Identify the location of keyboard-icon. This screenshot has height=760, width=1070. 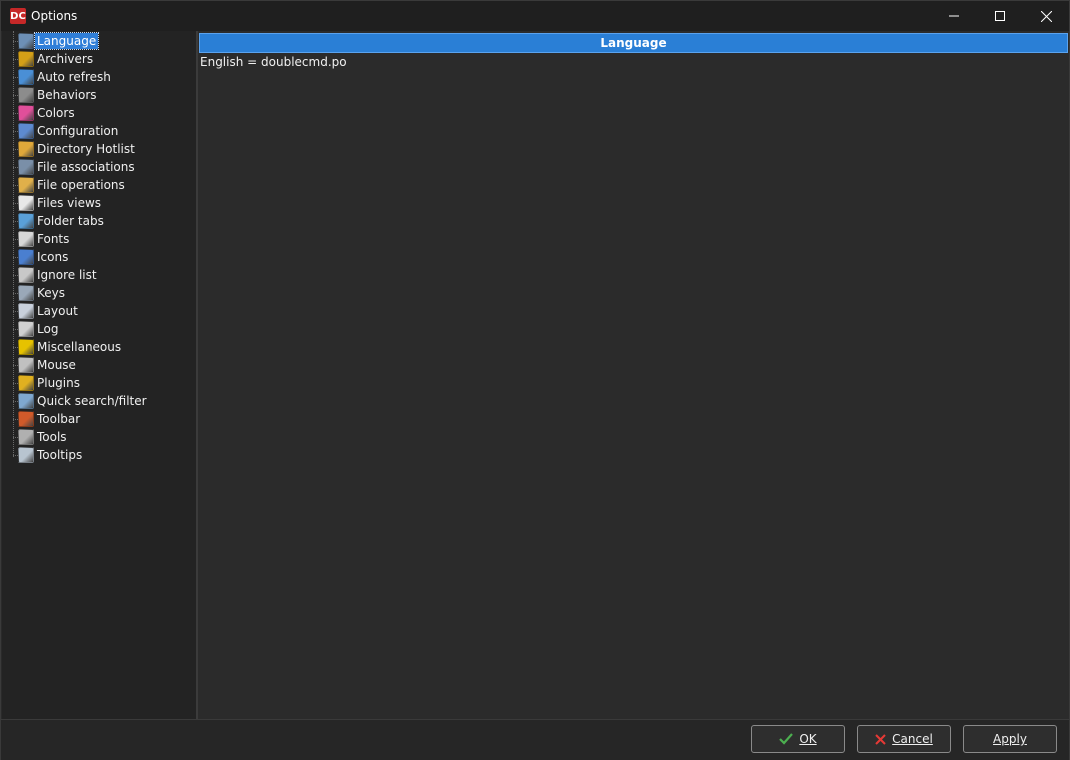
(26, 293).